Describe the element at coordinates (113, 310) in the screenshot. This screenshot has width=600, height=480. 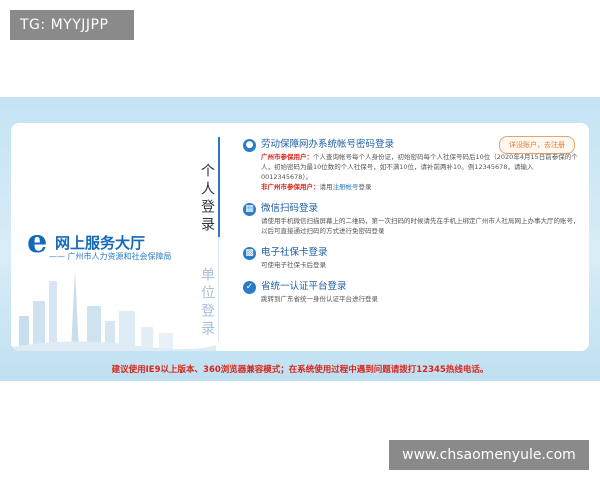
I see `city-skyline-illustration` at that location.